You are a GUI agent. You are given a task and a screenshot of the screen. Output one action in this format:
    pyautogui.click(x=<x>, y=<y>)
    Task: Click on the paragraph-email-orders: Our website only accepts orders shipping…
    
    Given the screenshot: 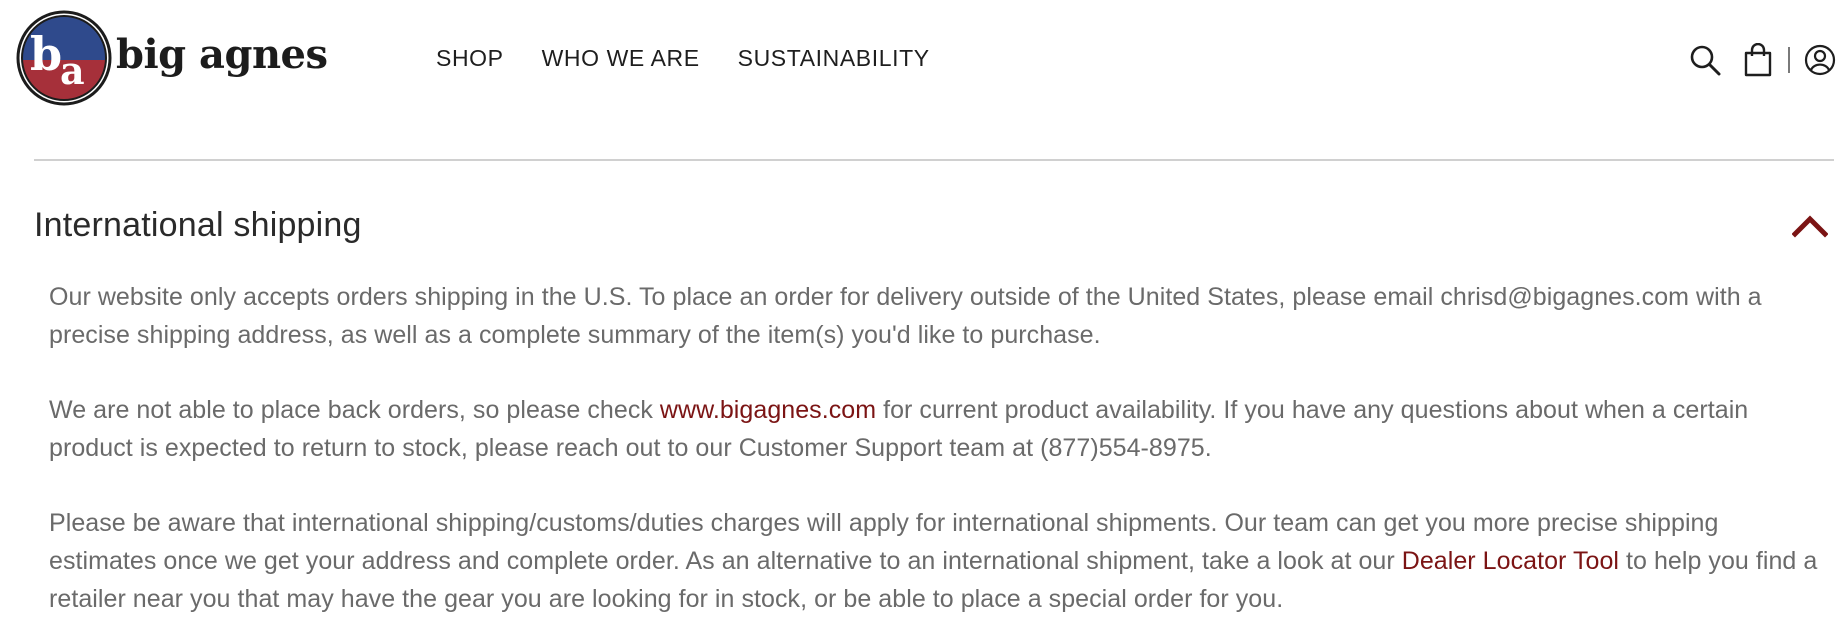 What is the action you would take?
    pyautogui.click(x=905, y=316)
    